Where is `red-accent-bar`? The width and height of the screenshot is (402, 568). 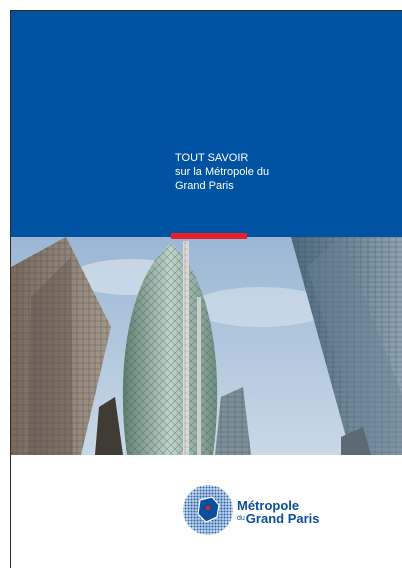
red-accent-bar is located at coordinates (209, 236).